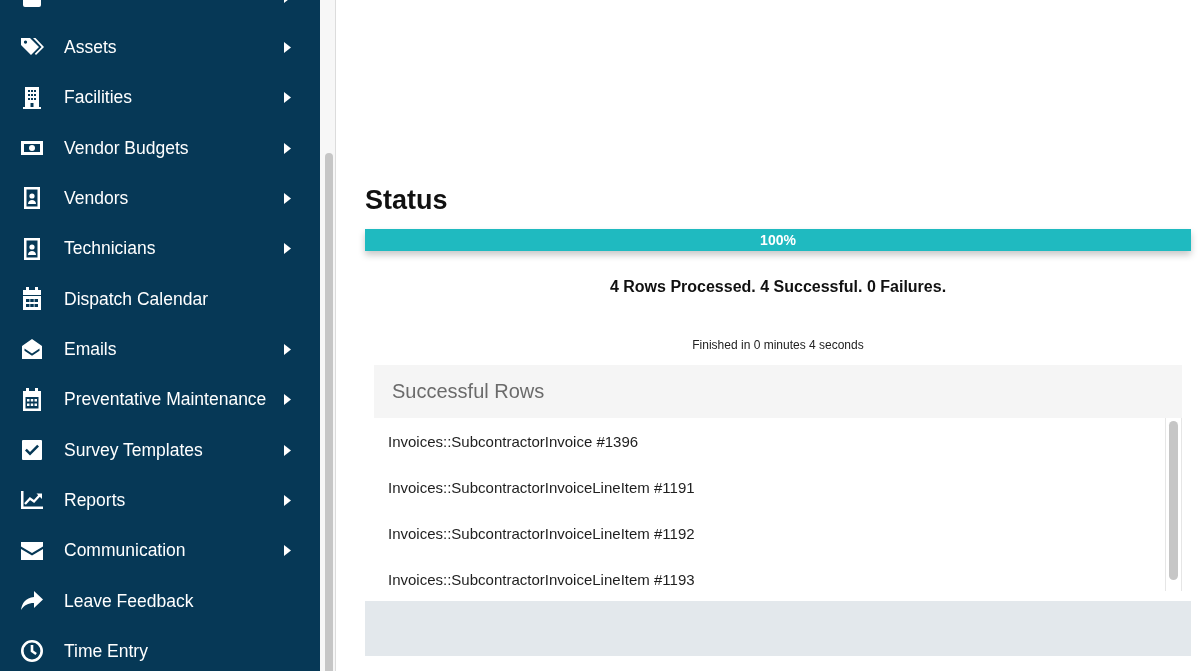 This screenshot has height=671, width=1200. Describe the element at coordinates (541, 579) in the screenshot. I see `result-row: Invoices::SubcontractorInvoiceLineItem #1193` at that location.